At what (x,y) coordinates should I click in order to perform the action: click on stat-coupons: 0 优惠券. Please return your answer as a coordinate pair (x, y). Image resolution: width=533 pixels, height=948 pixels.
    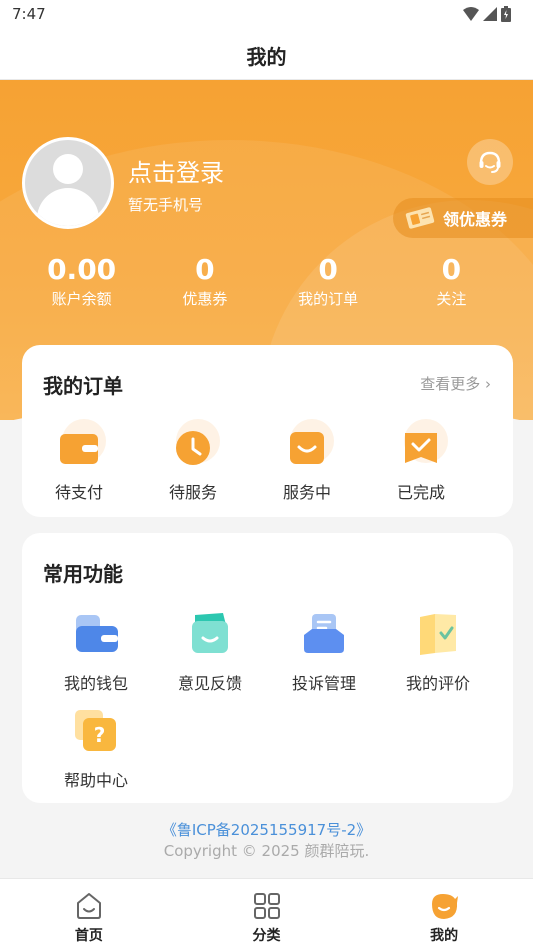
    Looking at the image, I should click on (204, 281).